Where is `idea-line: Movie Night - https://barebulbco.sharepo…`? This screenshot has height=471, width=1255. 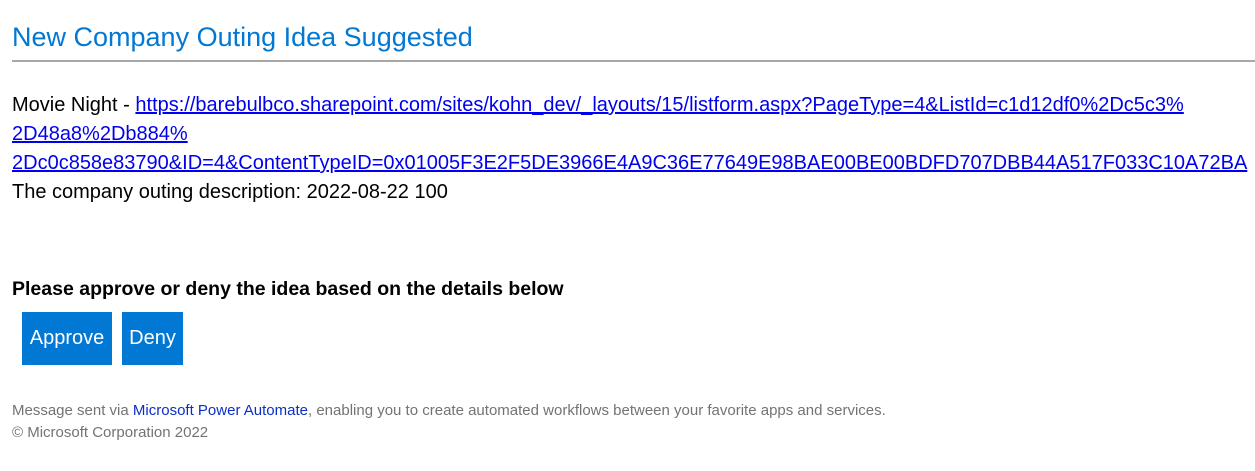 idea-line: Movie Night - https://barebulbco.sharepo… is located at coordinates (632, 105).